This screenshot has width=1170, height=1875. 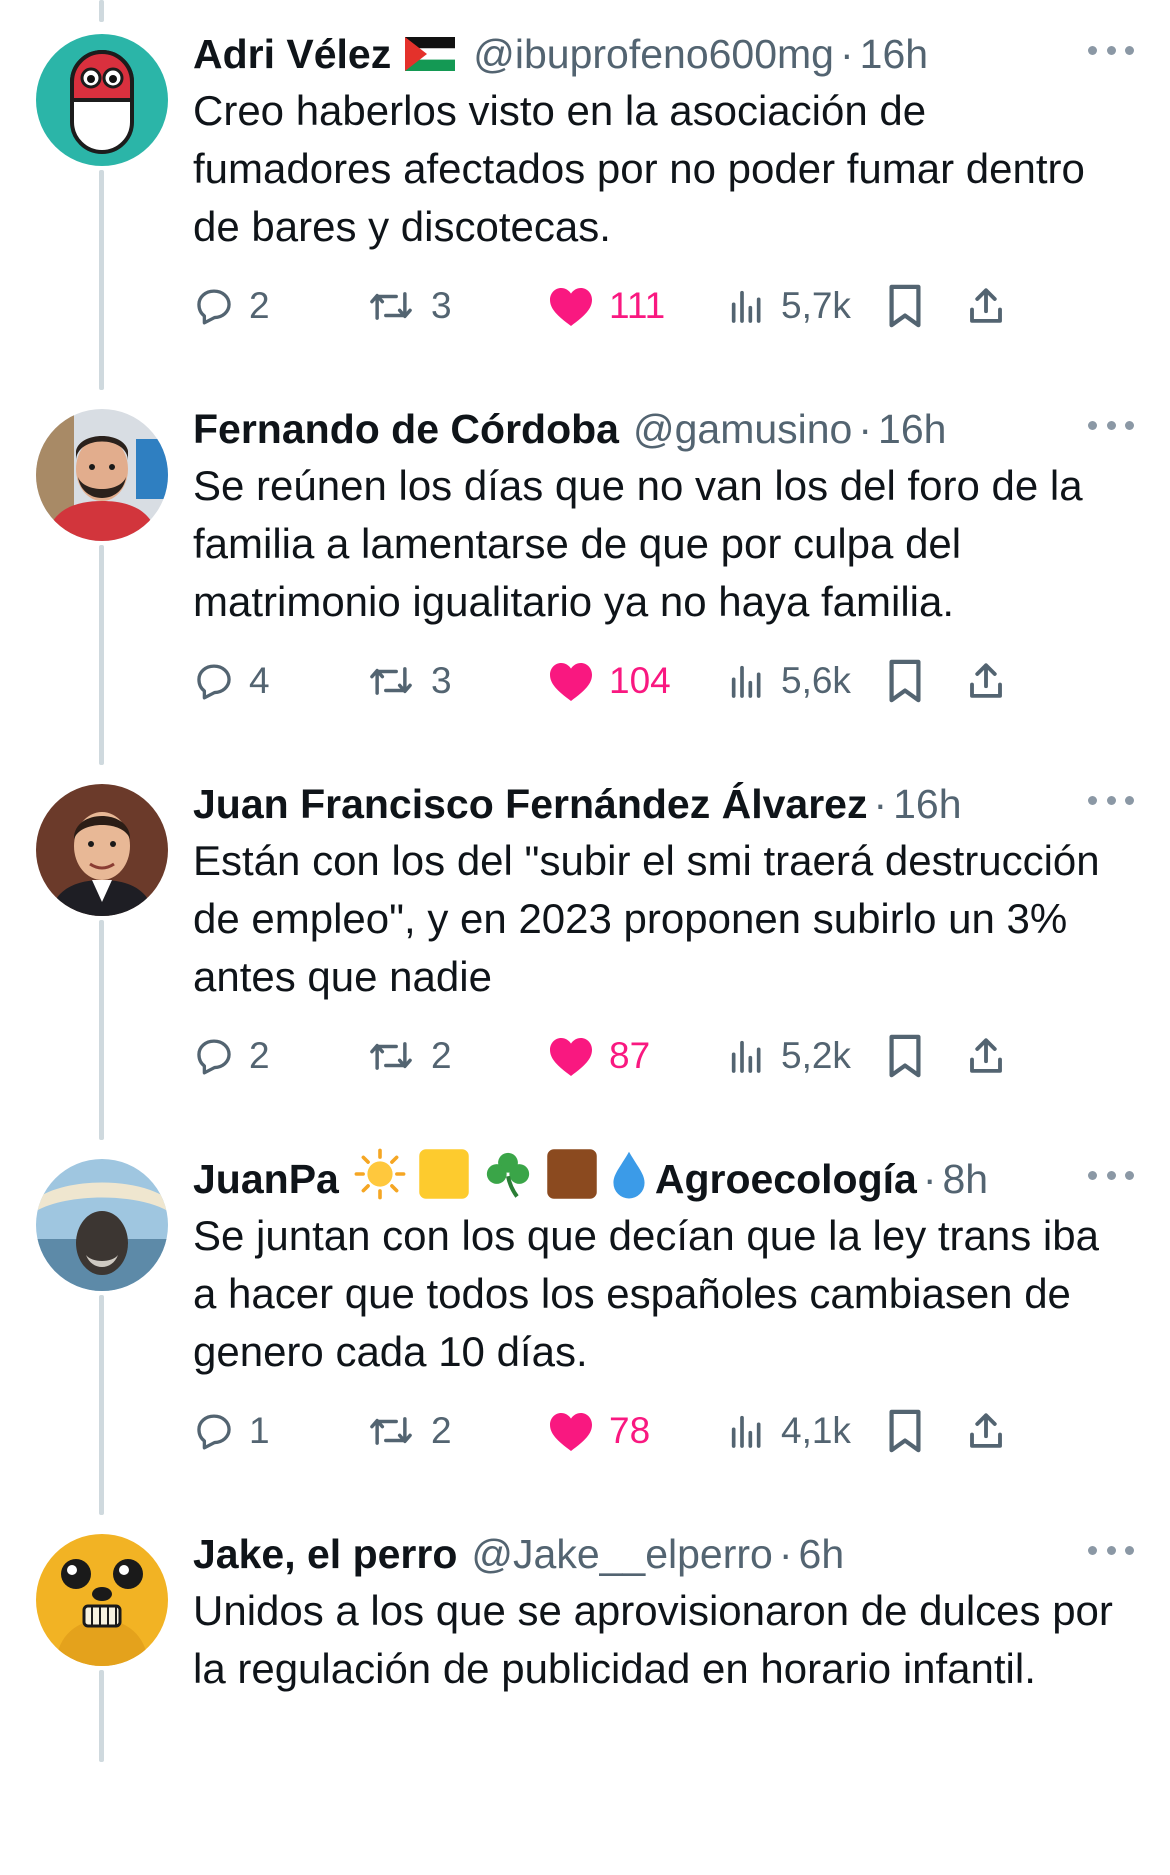 I want to click on like-count: 104, so click(x=640, y=680).